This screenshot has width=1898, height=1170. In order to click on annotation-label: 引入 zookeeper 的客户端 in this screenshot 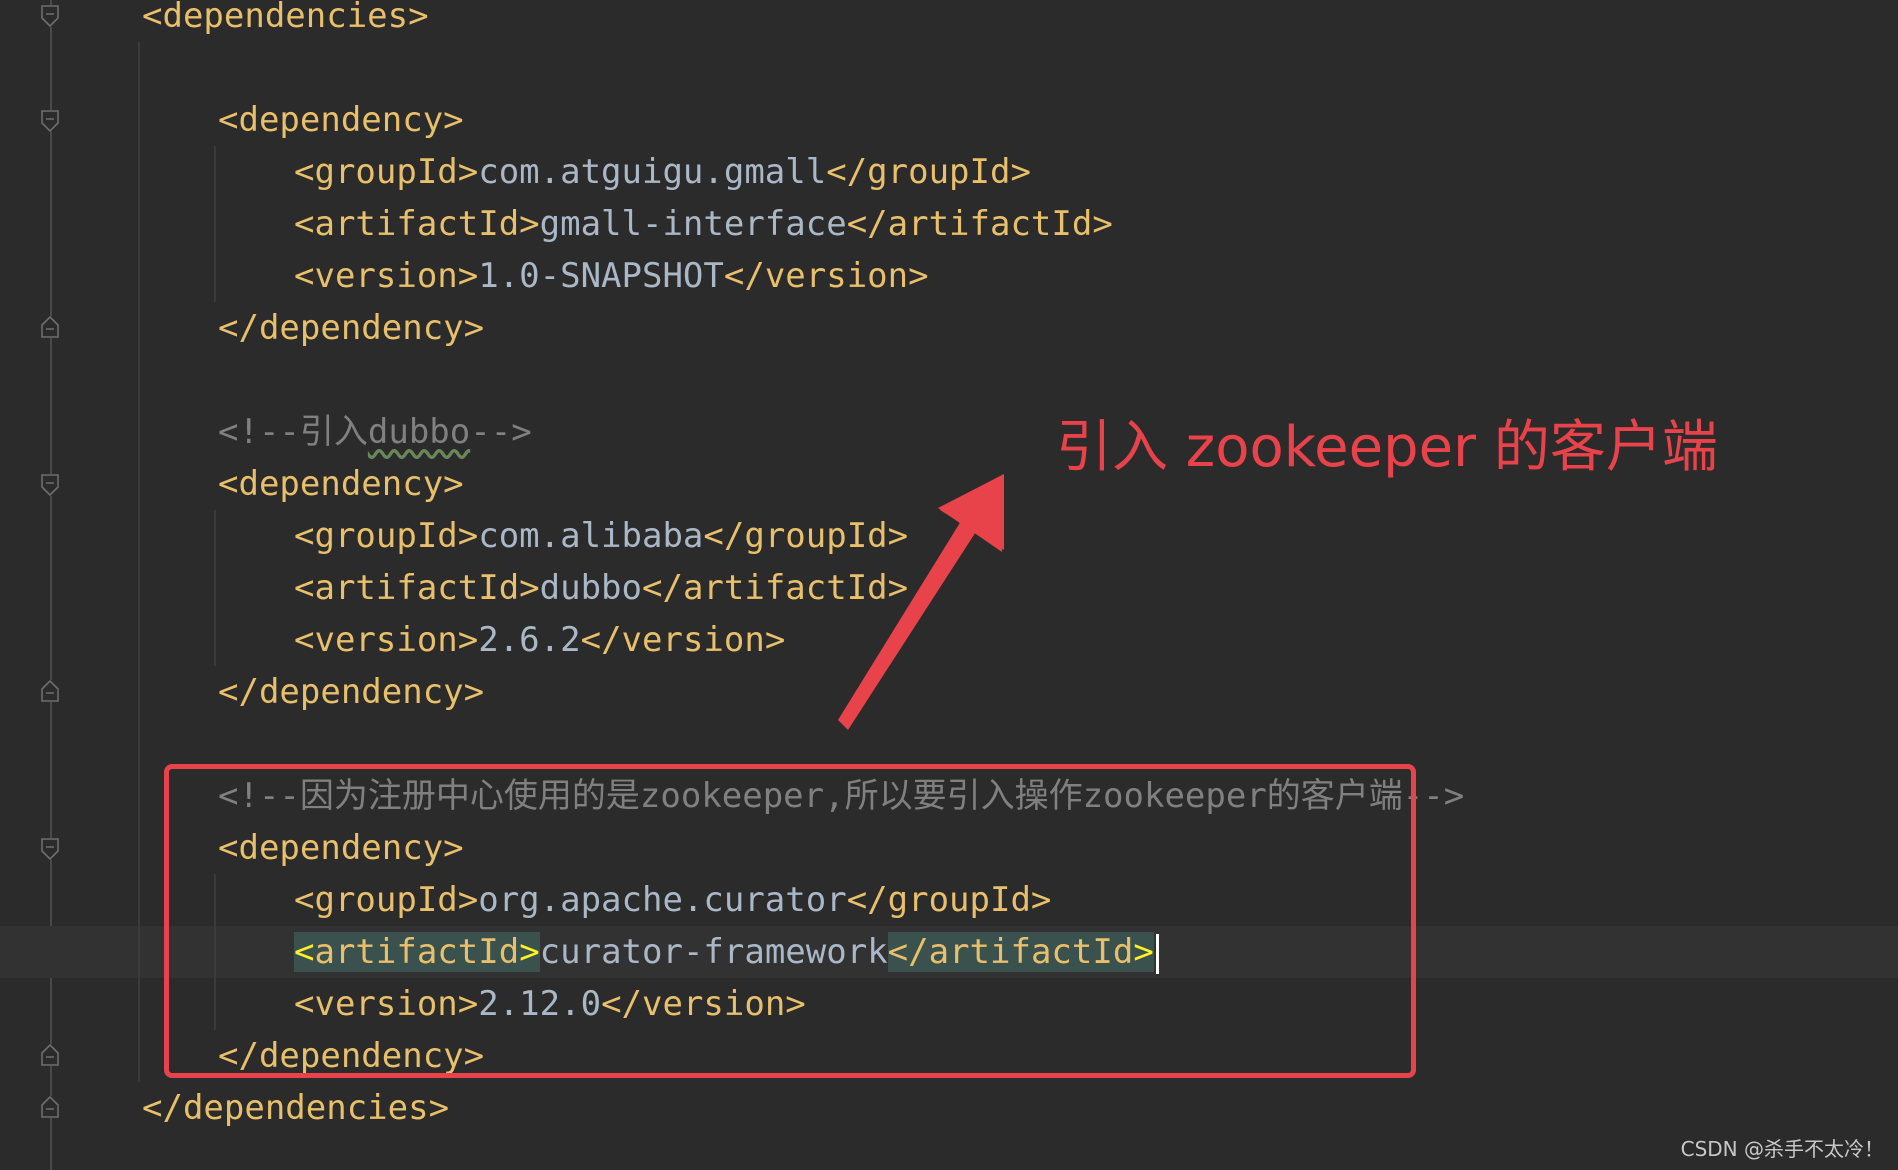, I will do `click(1387, 447)`.